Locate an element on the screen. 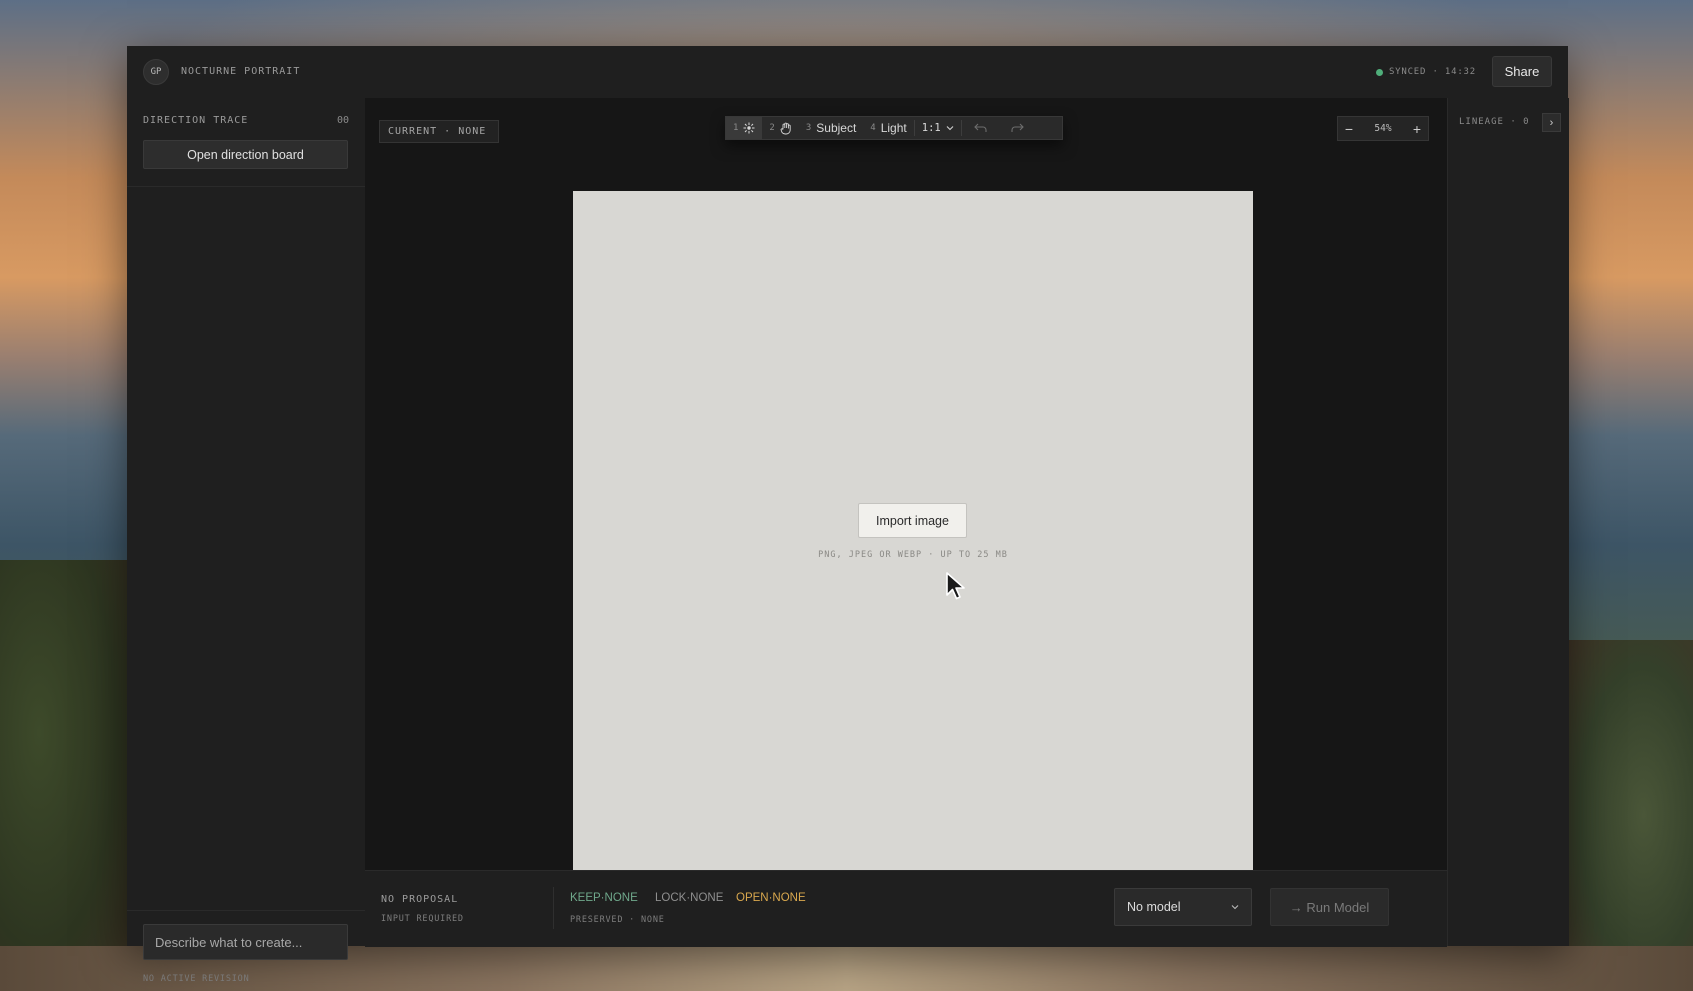  avatar: GP is located at coordinates (156, 72).